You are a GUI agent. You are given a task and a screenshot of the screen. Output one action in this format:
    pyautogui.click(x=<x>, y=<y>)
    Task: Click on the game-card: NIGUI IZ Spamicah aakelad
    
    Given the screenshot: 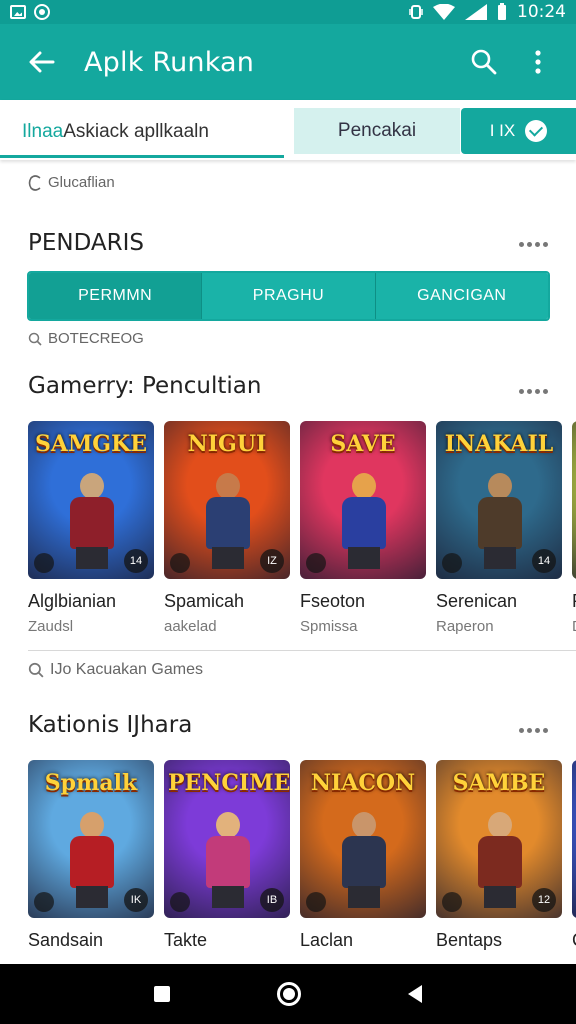 What is the action you would take?
    pyautogui.click(x=227, y=528)
    